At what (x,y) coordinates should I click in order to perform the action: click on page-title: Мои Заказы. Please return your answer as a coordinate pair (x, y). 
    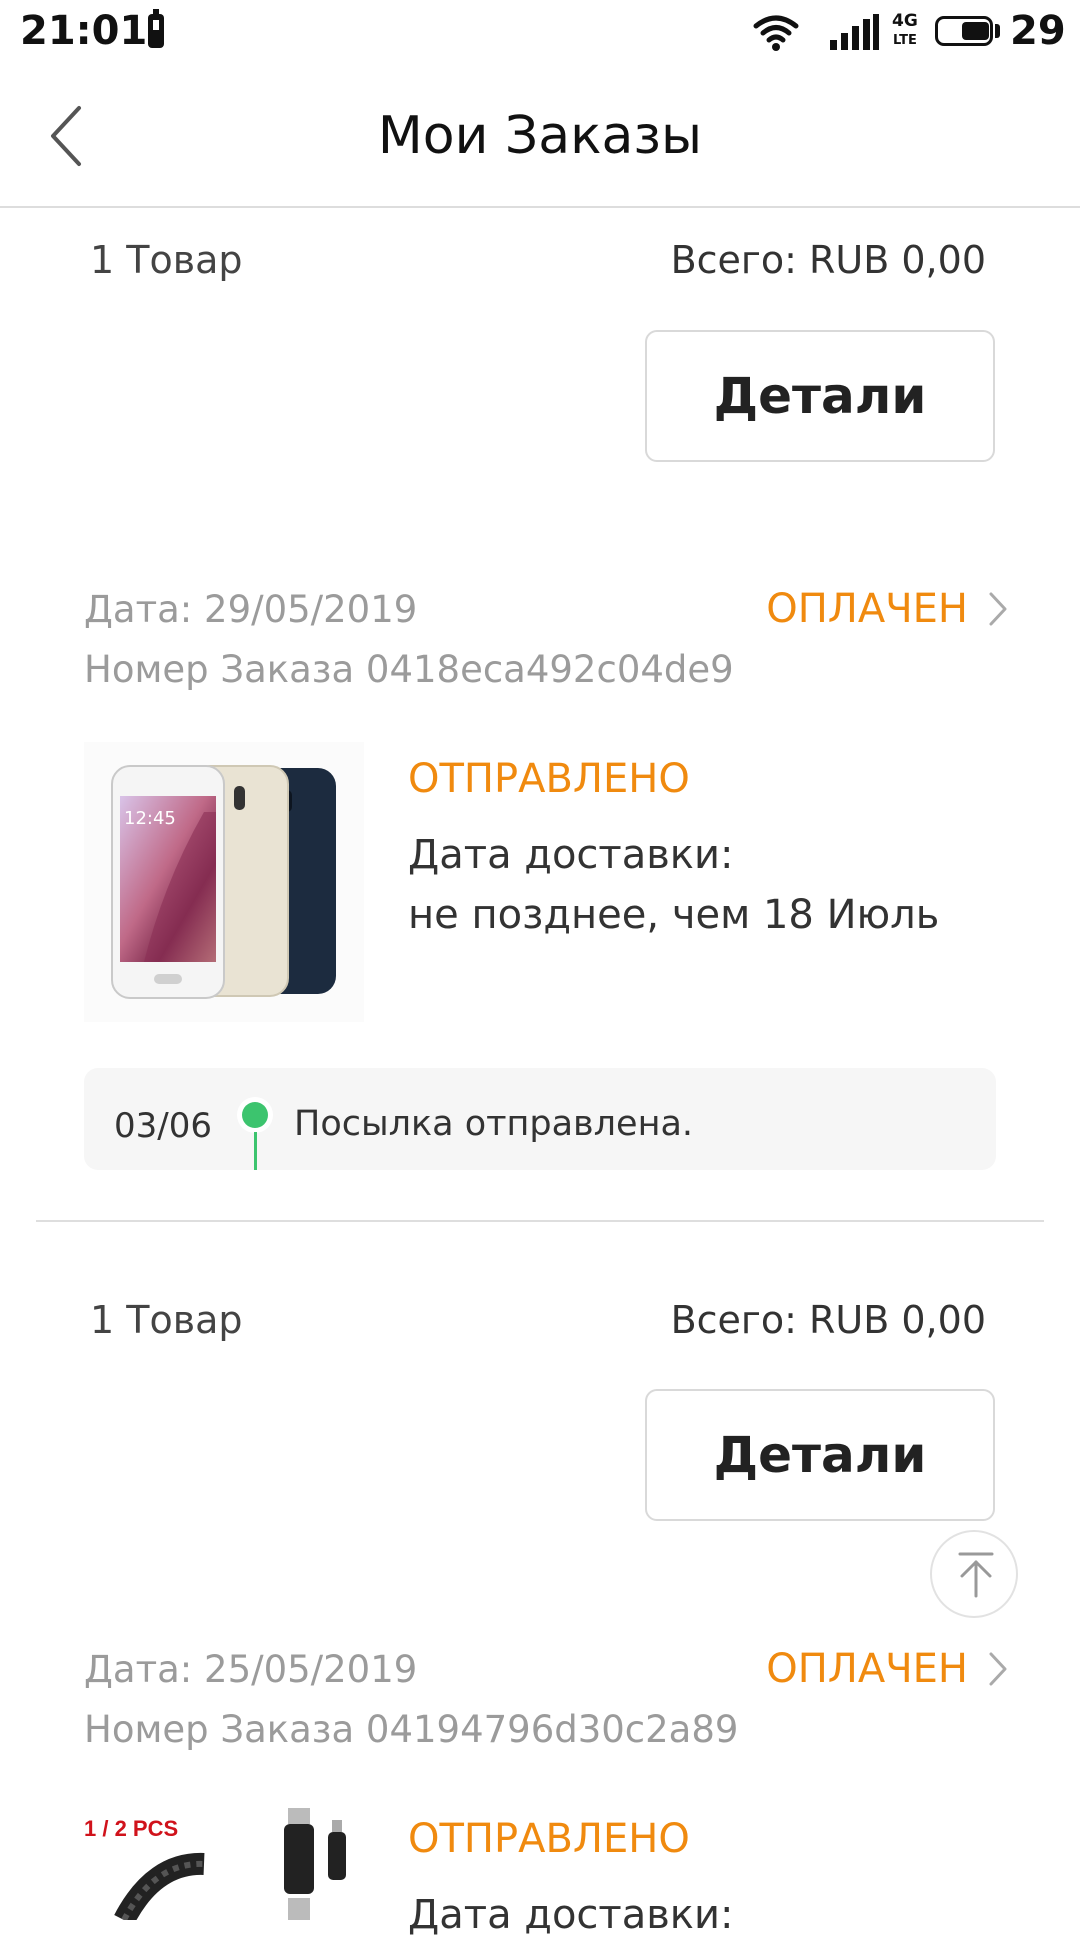
    Looking at the image, I should click on (540, 136).